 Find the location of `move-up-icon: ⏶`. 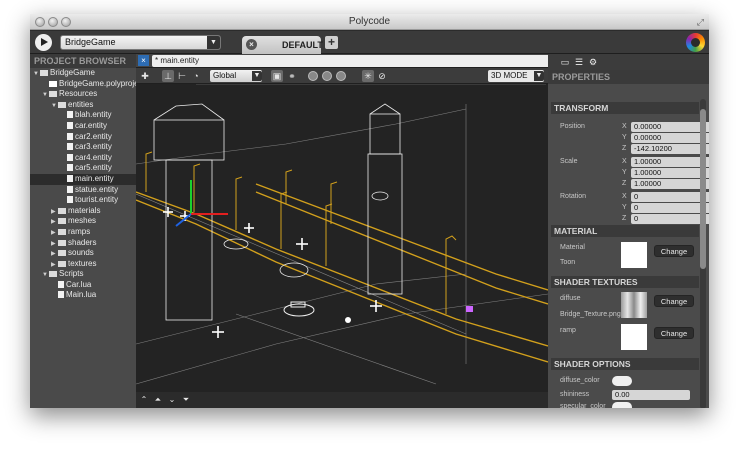

move-up-icon: ⏶ is located at coordinates (158, 400).